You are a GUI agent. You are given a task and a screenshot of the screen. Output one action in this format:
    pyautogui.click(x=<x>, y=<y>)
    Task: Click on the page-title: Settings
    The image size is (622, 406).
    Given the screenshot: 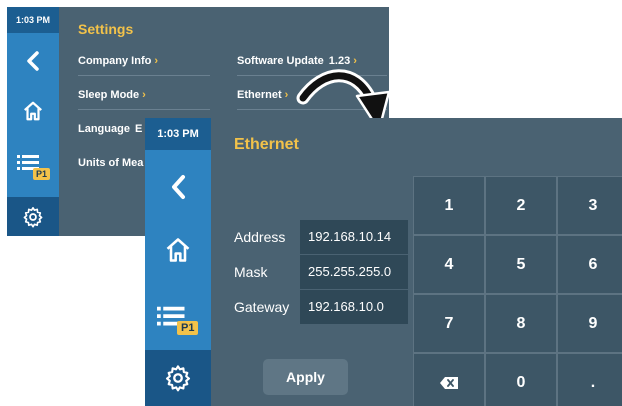 What is the action you would take?
    pyautogui.click(x=106, y=29)
    